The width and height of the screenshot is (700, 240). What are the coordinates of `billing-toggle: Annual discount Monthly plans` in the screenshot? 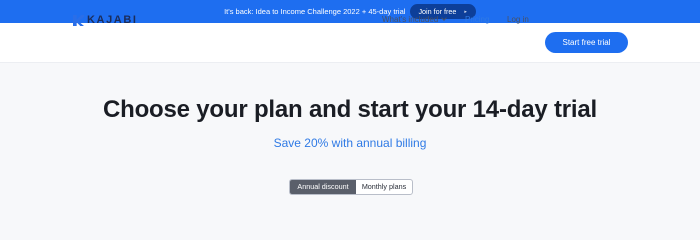 It's located at (351, 187).